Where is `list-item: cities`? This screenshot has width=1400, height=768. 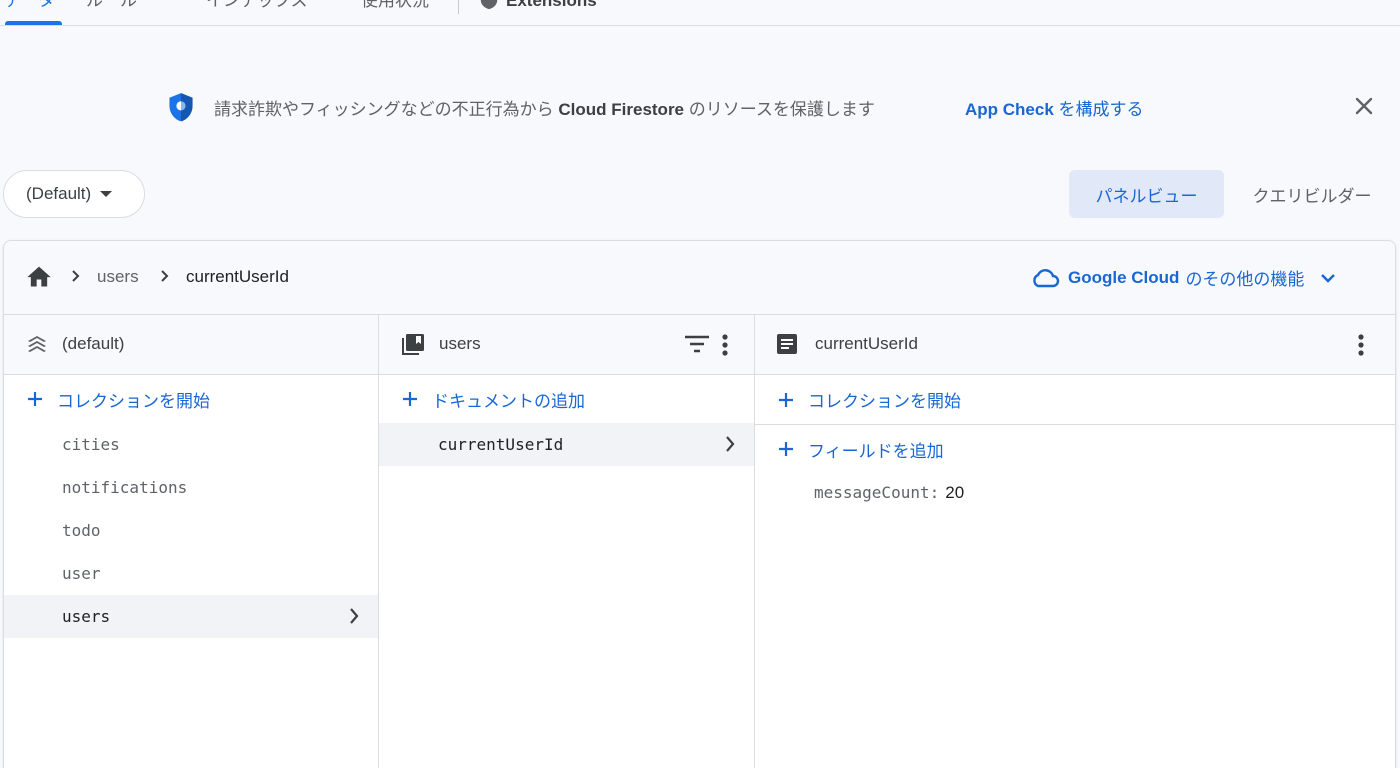
list-item: cities is located at coordinates (191, 444).